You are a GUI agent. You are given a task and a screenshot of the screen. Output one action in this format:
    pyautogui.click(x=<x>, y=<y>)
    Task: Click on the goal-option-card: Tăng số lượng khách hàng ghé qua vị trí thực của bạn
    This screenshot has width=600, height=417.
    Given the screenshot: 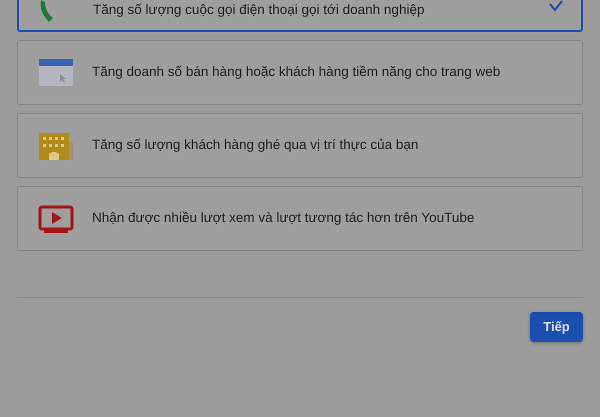 What is the action you would take?
    pyautogui.click(x=300, y=145)
    